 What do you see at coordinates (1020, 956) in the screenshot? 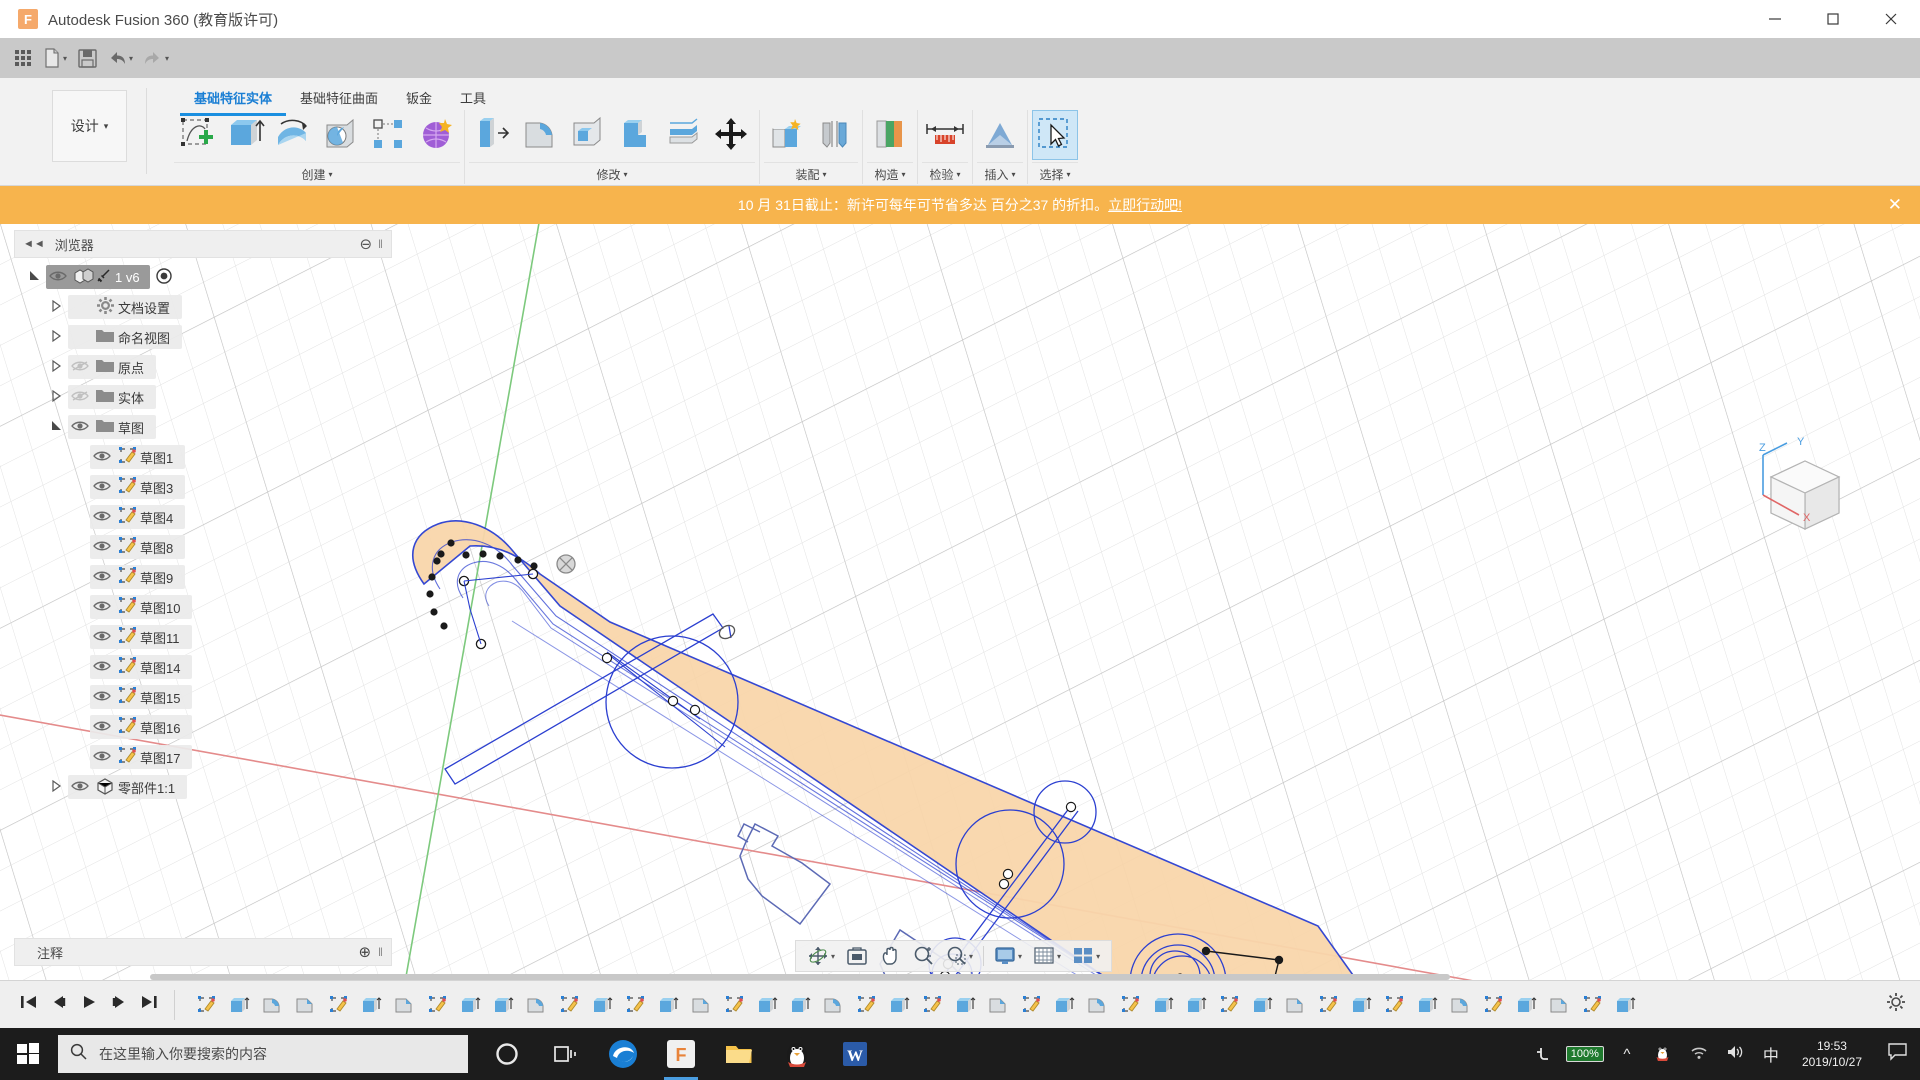
I see `display-settings-caret: ▾` at bounding box center [1020, 956].